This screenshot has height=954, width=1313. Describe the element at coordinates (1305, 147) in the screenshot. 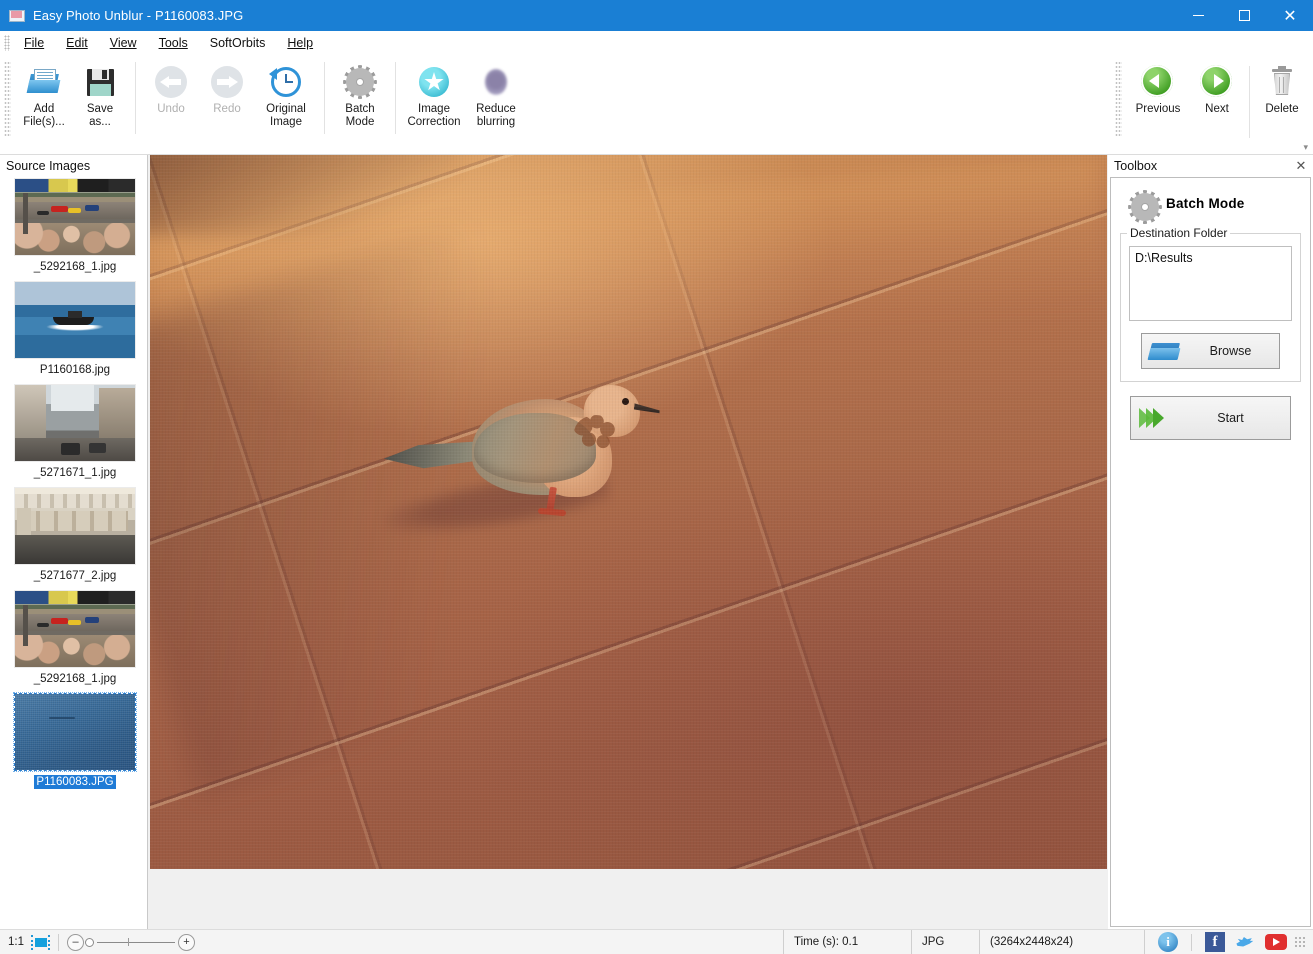

I see `toolbar-expand-icon: ▾` at that location.